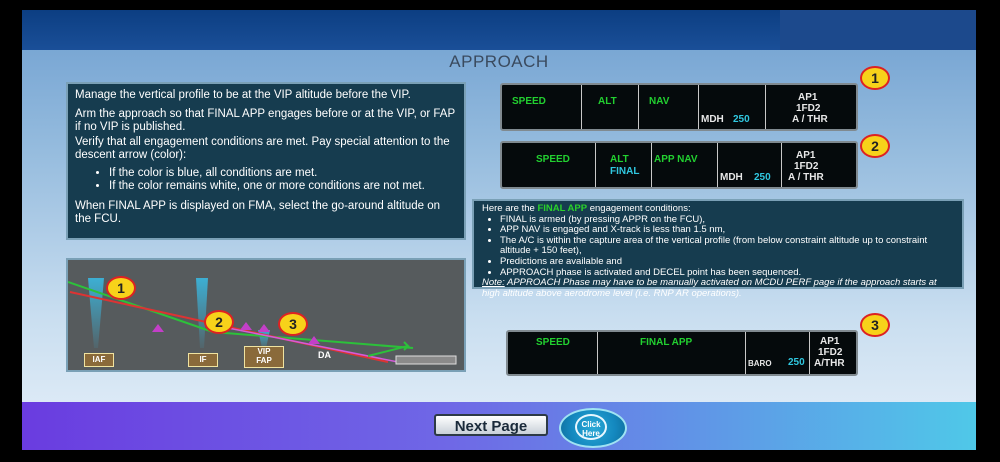 The image size is (1000, 462). I want to click on header-bar-right, so click(878, 30).